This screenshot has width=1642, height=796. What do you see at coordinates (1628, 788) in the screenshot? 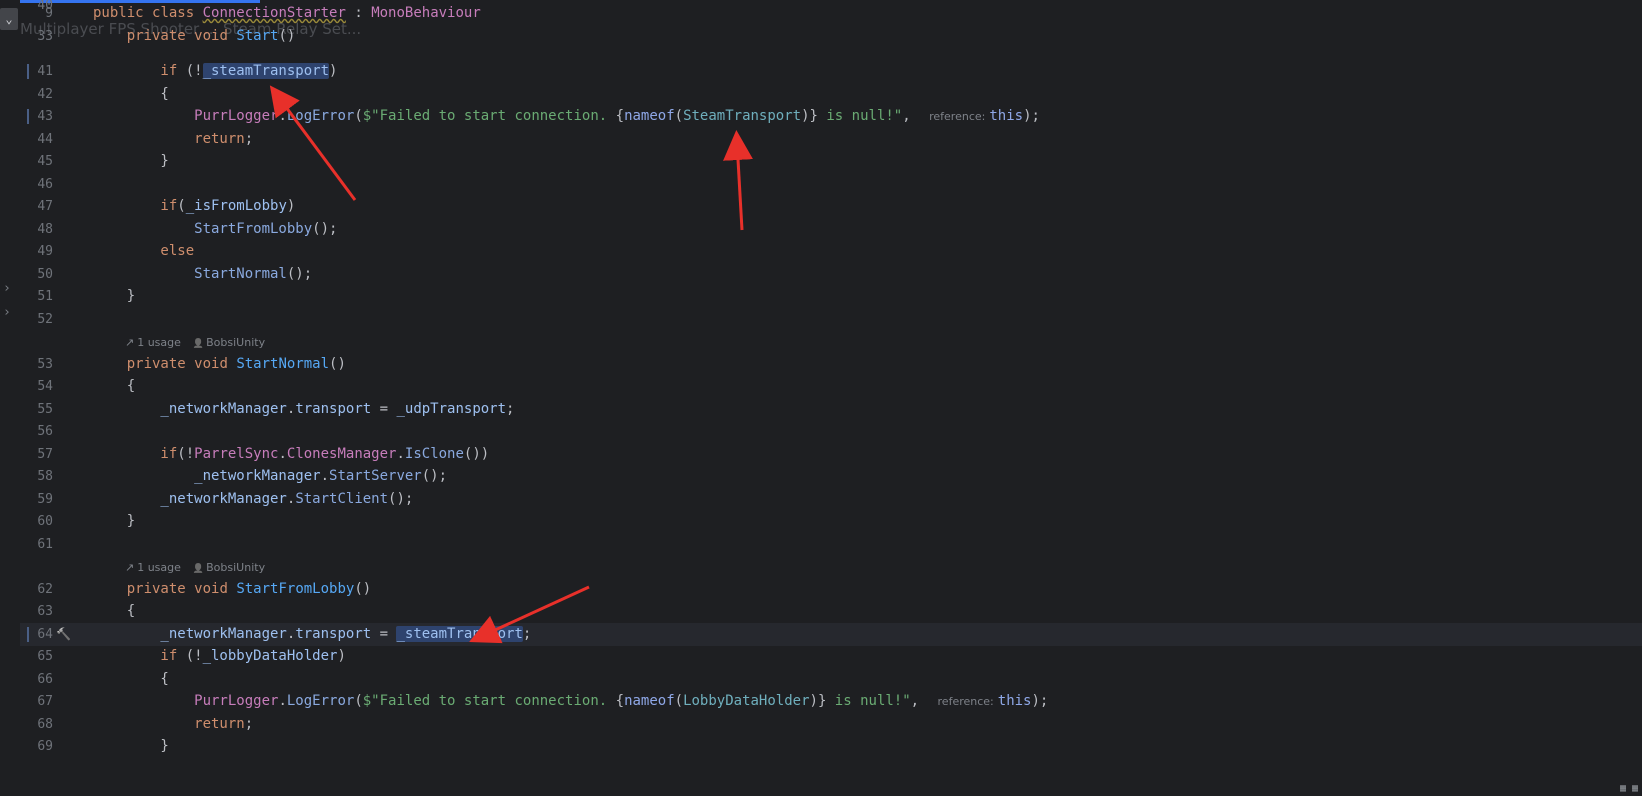
I see `status-icons: ▦ ▦` at bounding box center [1628, 788].